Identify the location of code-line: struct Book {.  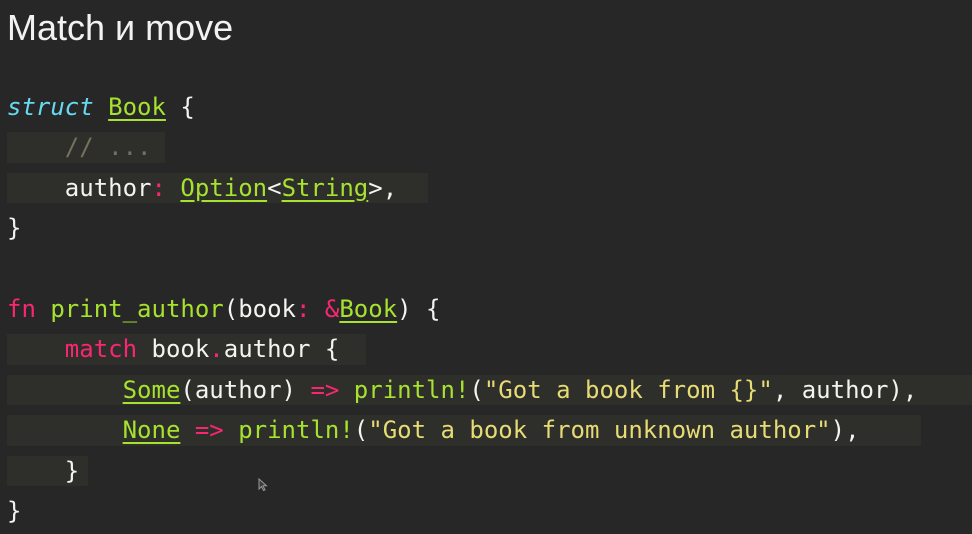
(462, 107).